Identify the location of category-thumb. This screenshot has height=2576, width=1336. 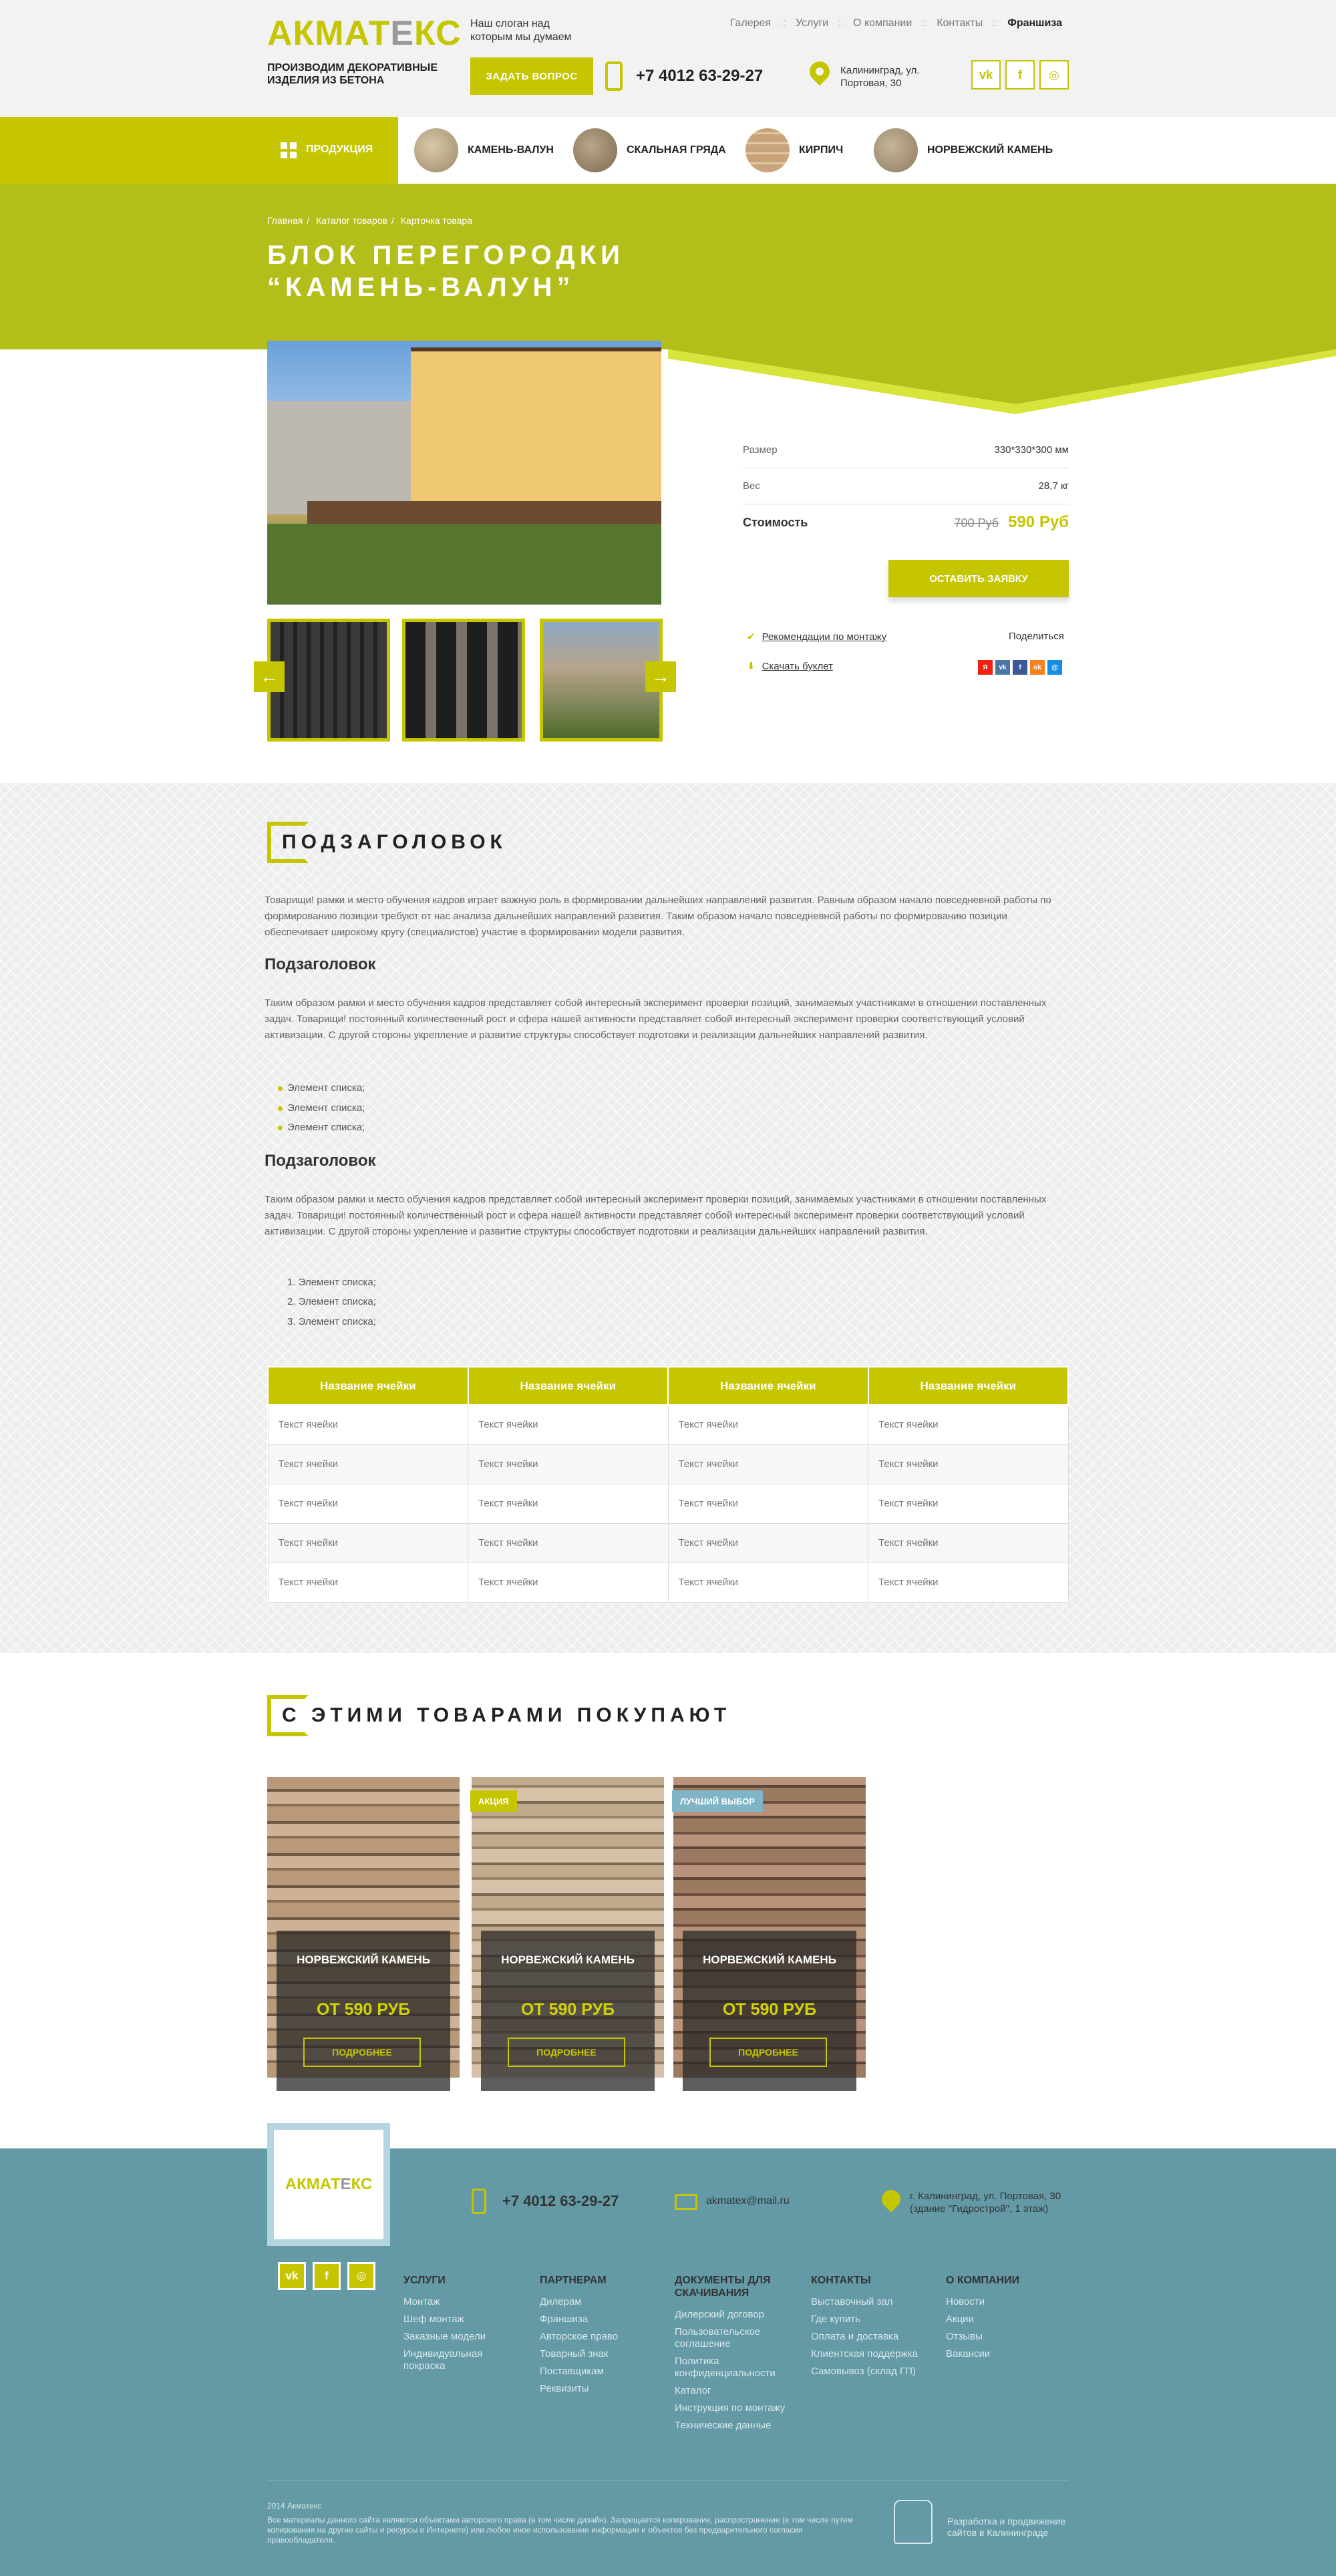
(436, 150).